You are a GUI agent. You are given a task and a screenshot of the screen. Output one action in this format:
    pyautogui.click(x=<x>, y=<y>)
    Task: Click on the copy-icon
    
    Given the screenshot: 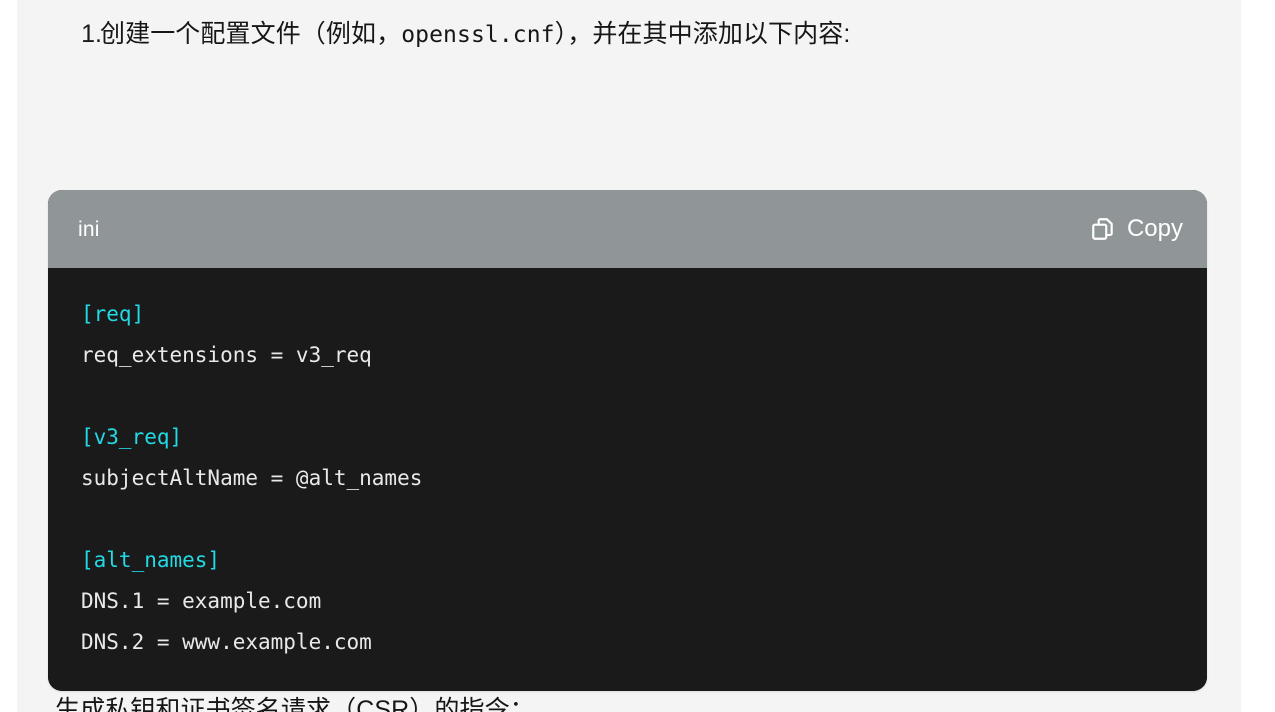 What is the action you would take?
    pyautogui.click(x=1103, y=229)
    